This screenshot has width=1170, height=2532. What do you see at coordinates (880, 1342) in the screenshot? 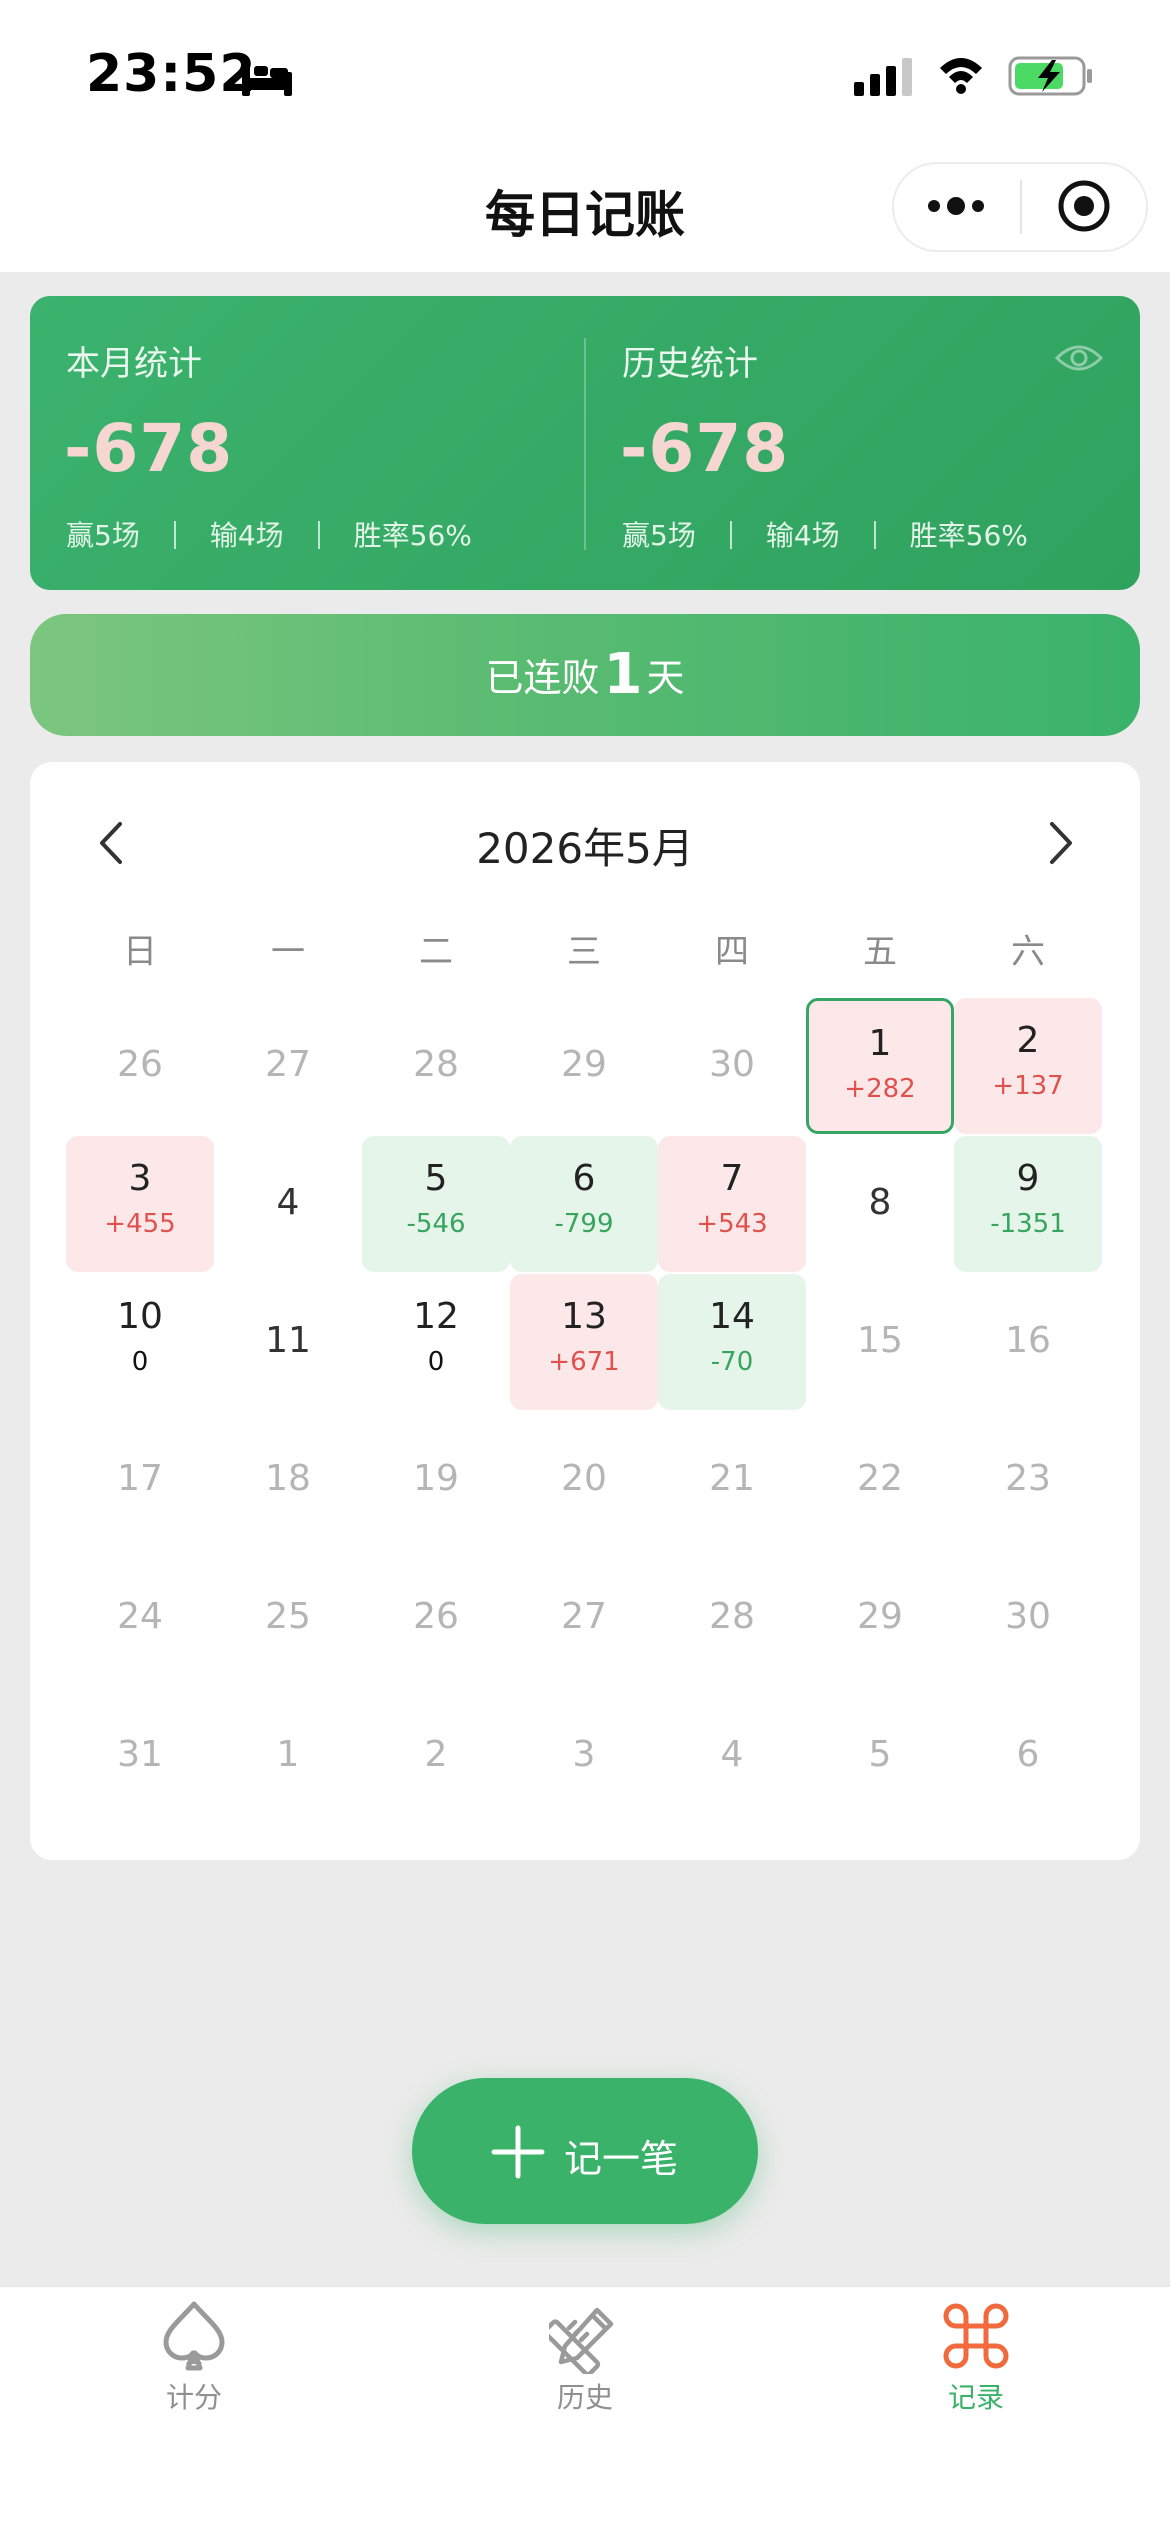
I see `calendar-day: 15` at bounding box center [880, 1342].